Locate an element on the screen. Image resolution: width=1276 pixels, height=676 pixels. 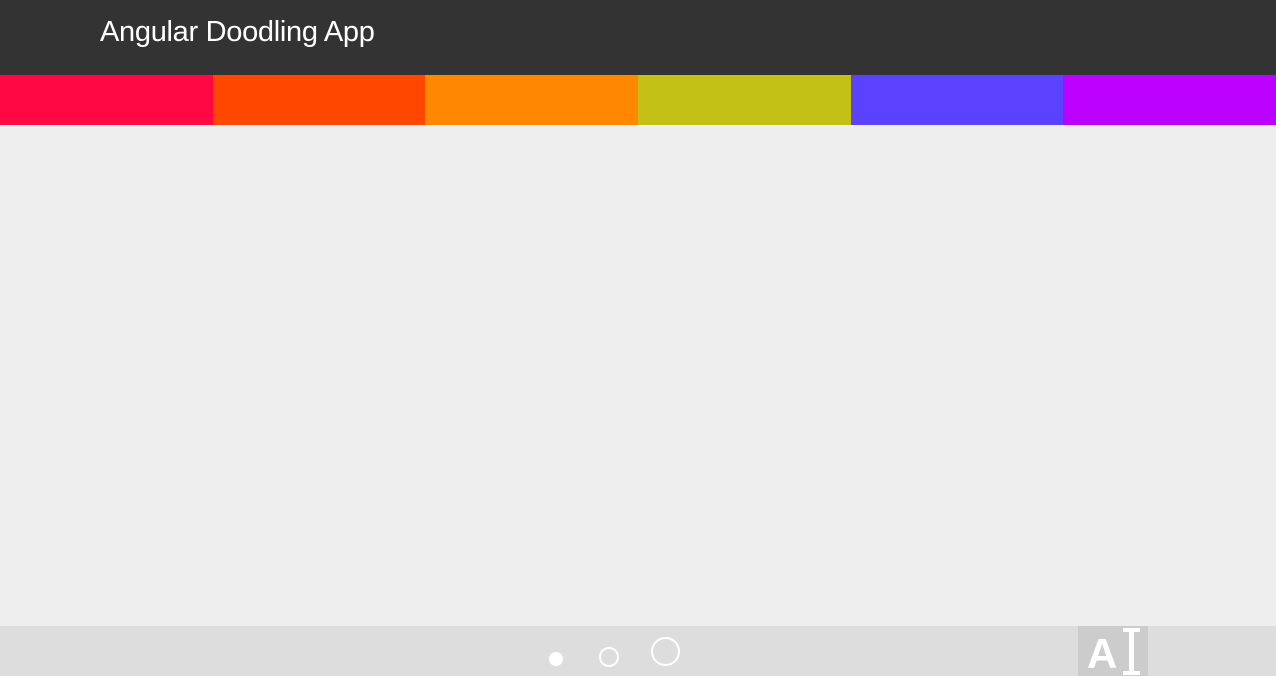
color-swatch-orange is located at coordinates (532, 100).